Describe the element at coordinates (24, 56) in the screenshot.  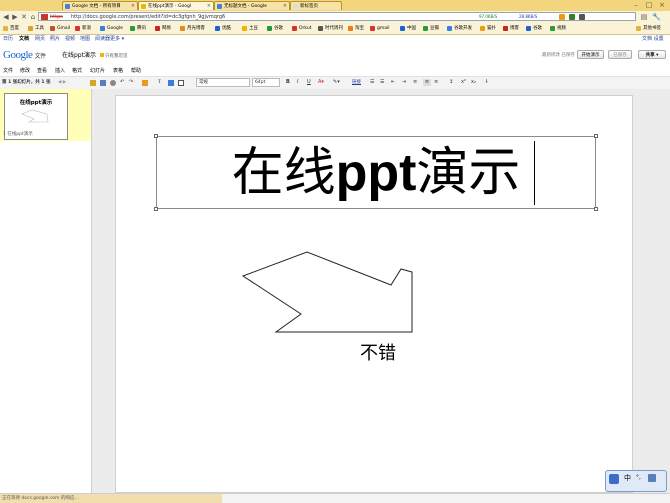
I see `google-docs-logo: Google 文件` at that location.